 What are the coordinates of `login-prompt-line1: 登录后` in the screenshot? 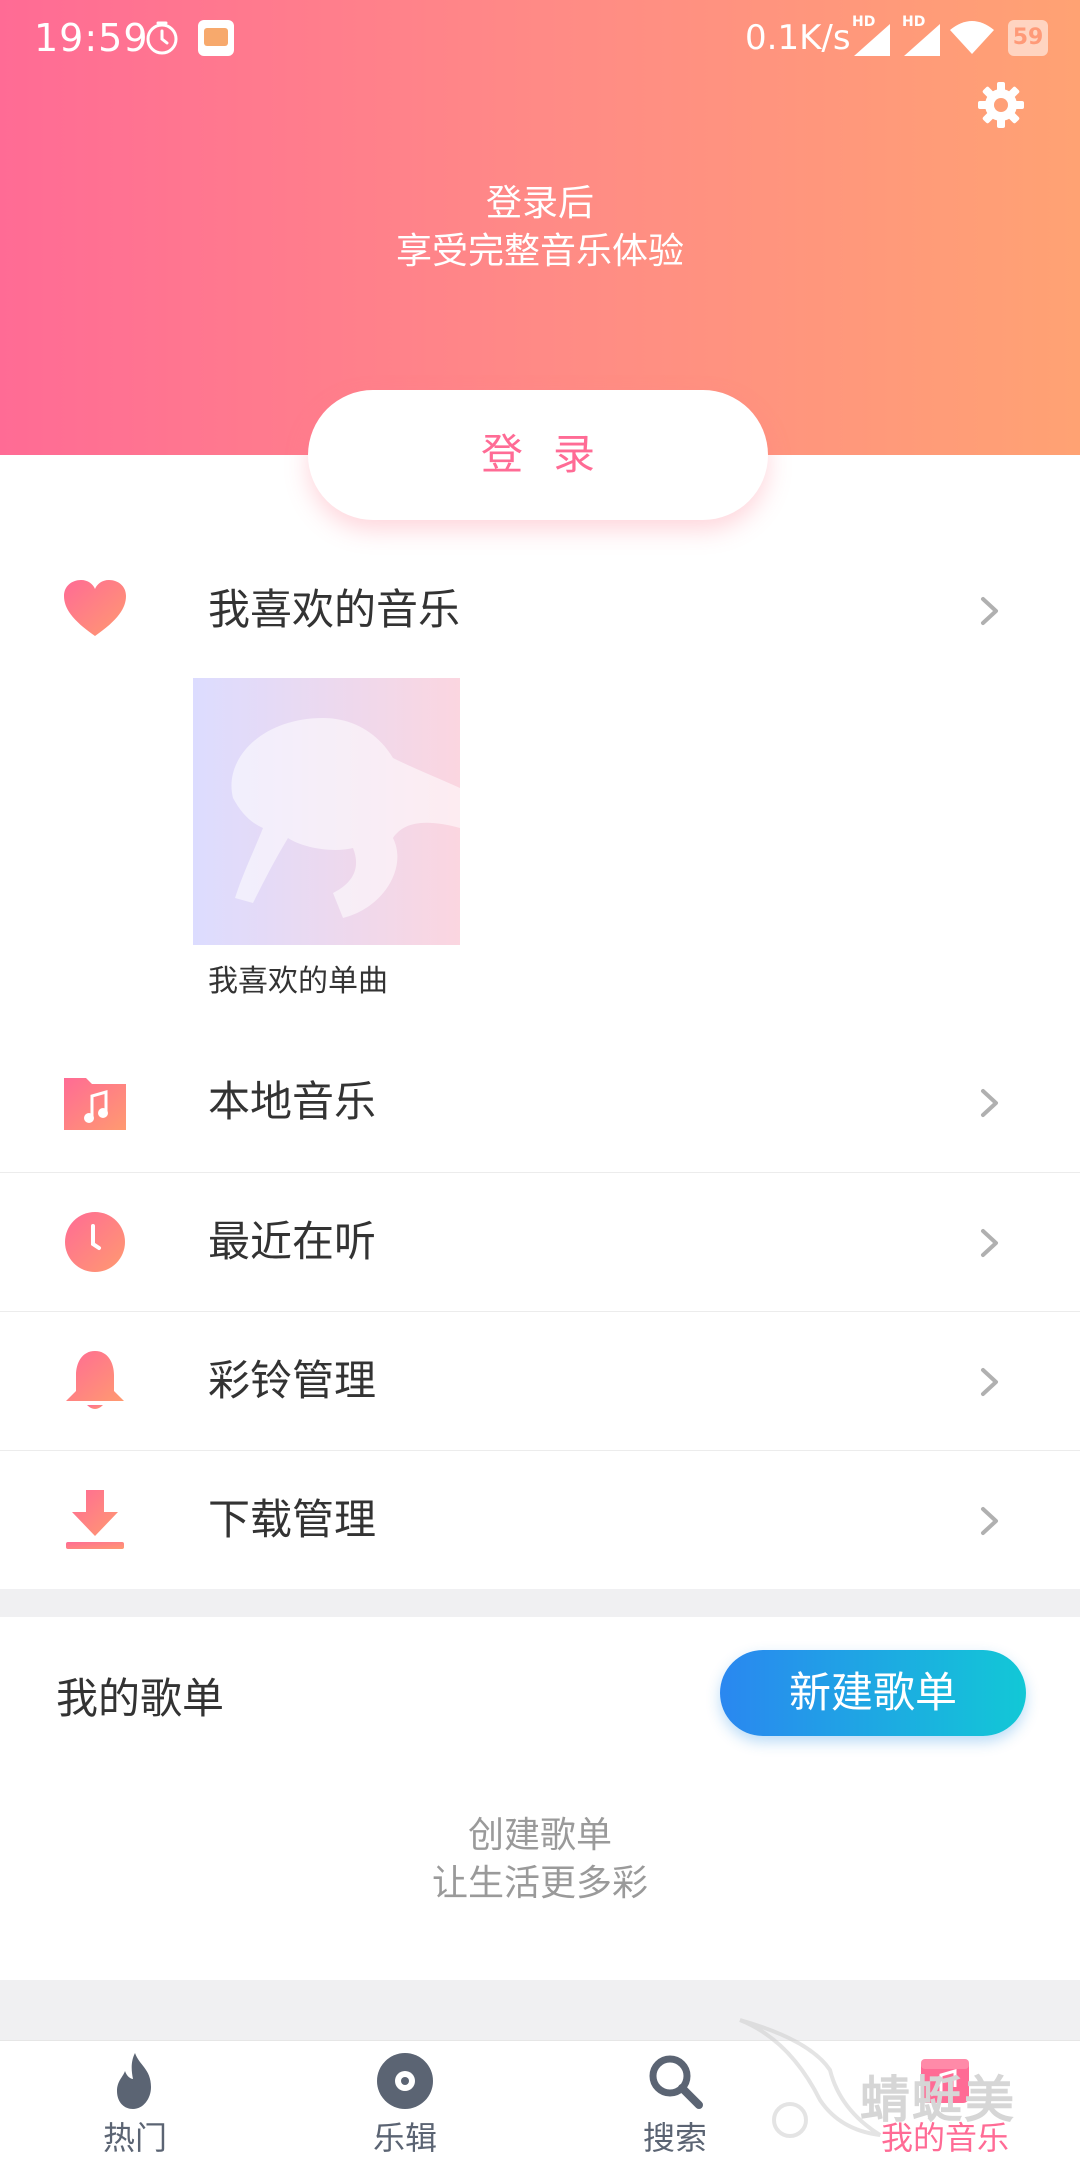 It's located at (539, 203).